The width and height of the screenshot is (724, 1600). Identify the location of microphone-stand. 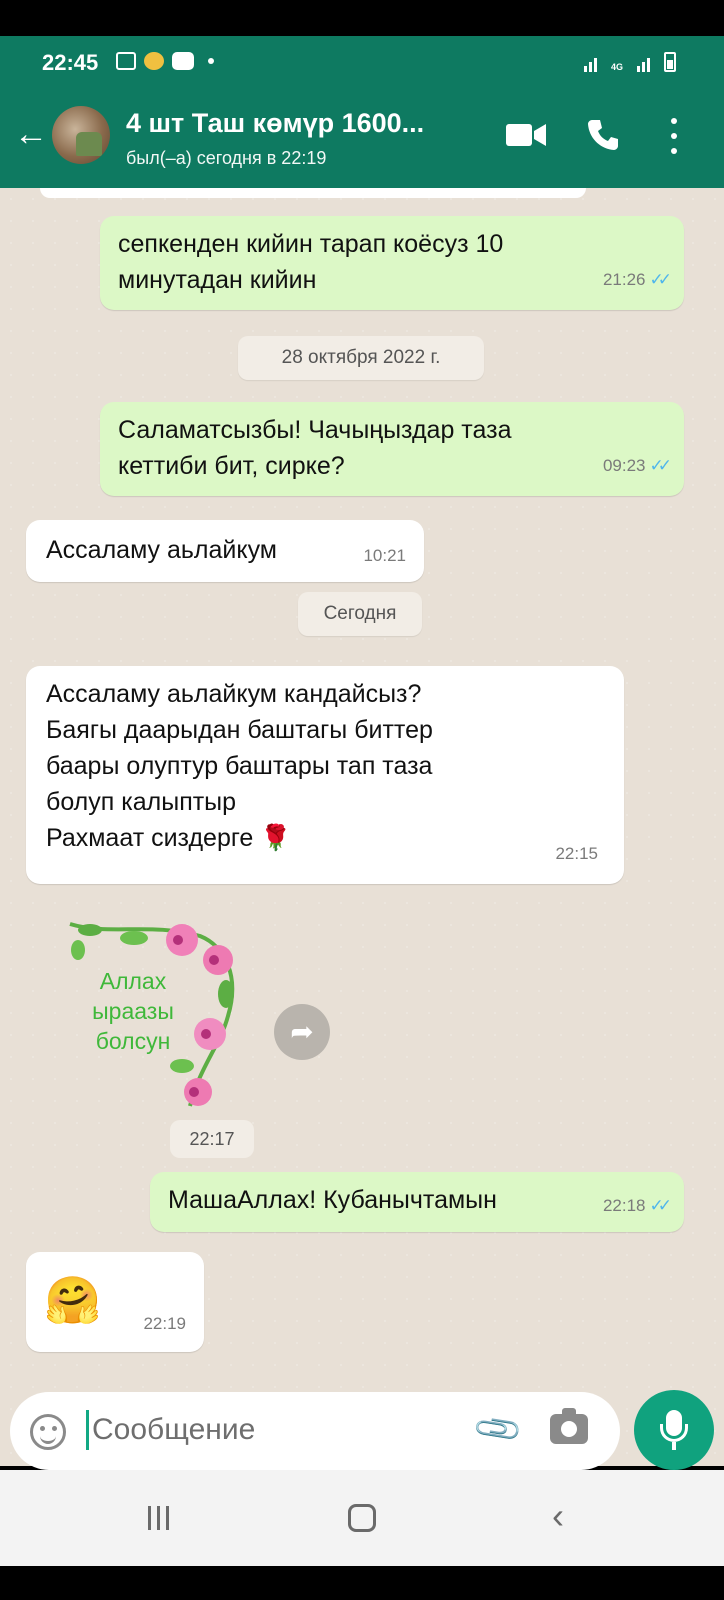
(674, 1433).